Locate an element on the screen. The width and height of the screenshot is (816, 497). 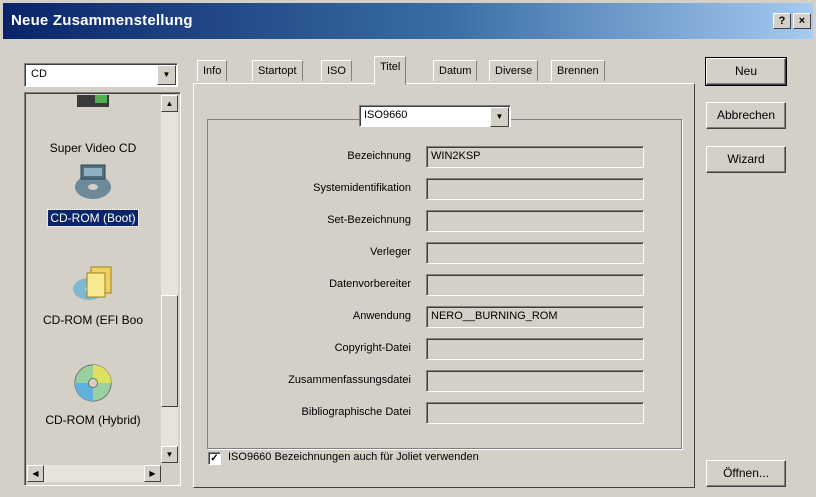
close-button: × is located at coordinates (802, 21).